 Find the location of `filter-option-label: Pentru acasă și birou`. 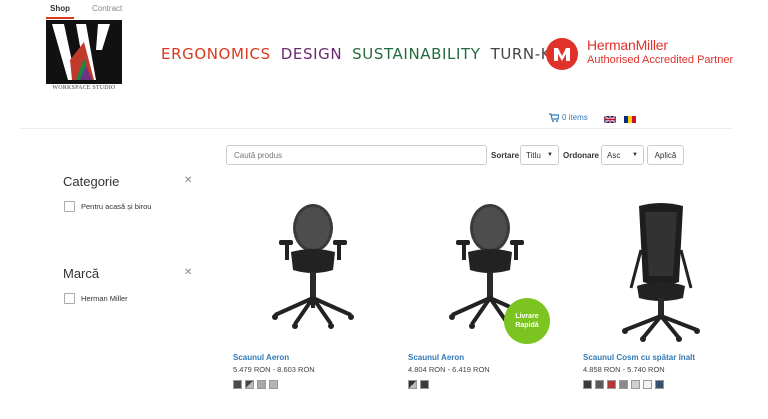

filter-option-label: Pentru acasă și birou is located at coordinates (116, 206).